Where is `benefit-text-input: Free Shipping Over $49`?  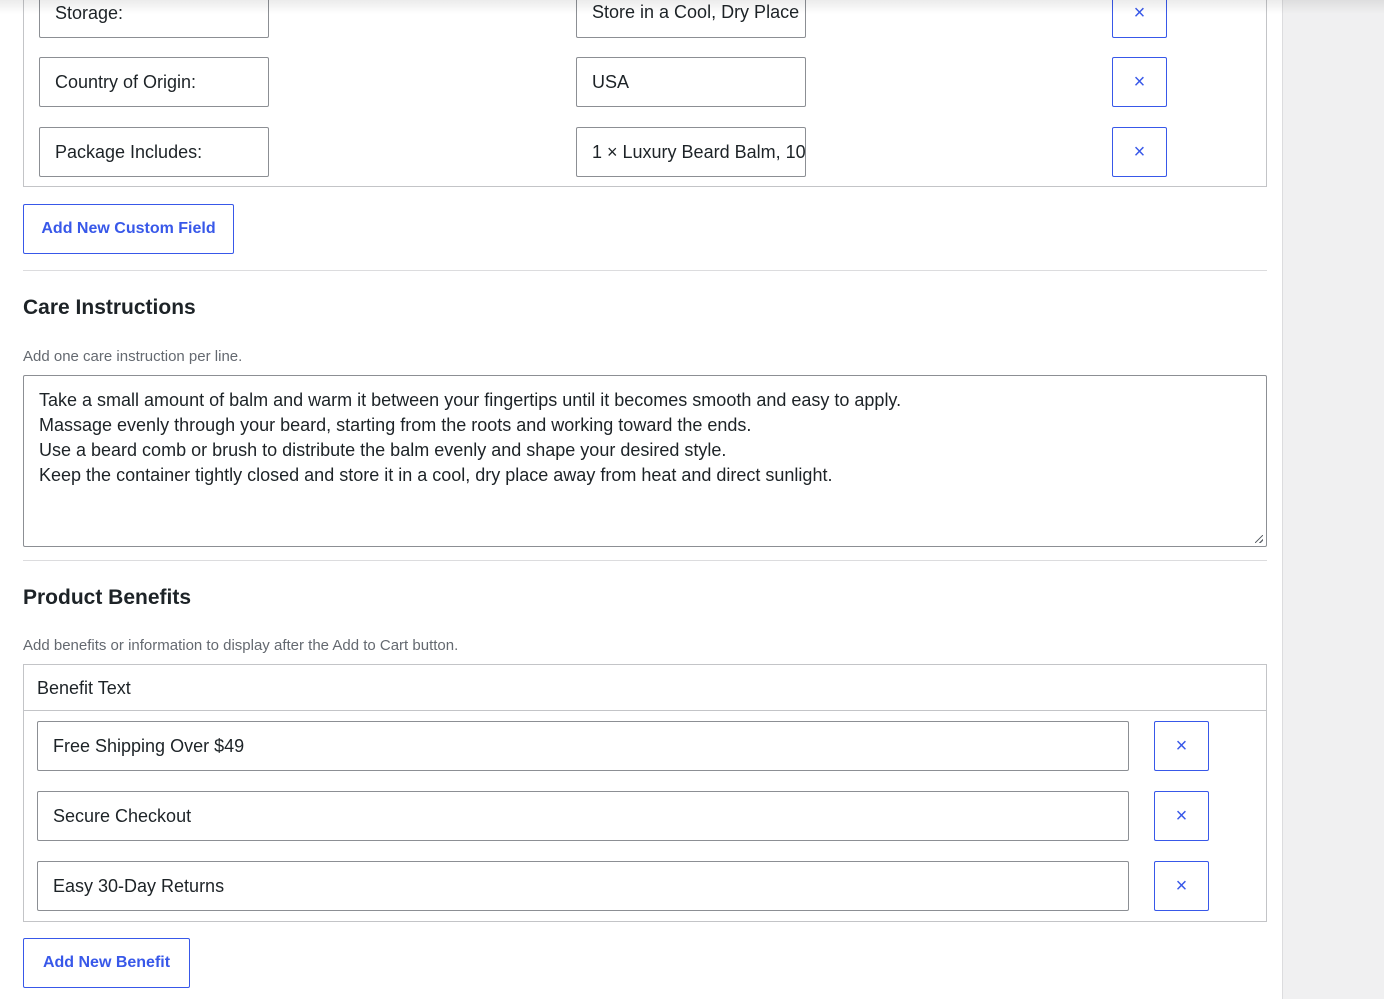
benefit-text-input: Free Shipping Over $49 is located at coordinates (583, 746).